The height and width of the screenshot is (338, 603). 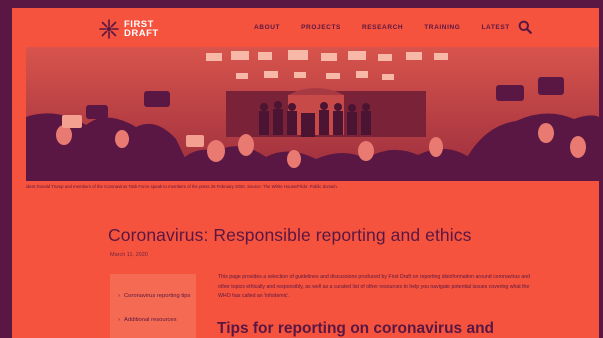 I want to click on section-heading: Tips for reporting on coronavirus and, so click(x=356, y=328).